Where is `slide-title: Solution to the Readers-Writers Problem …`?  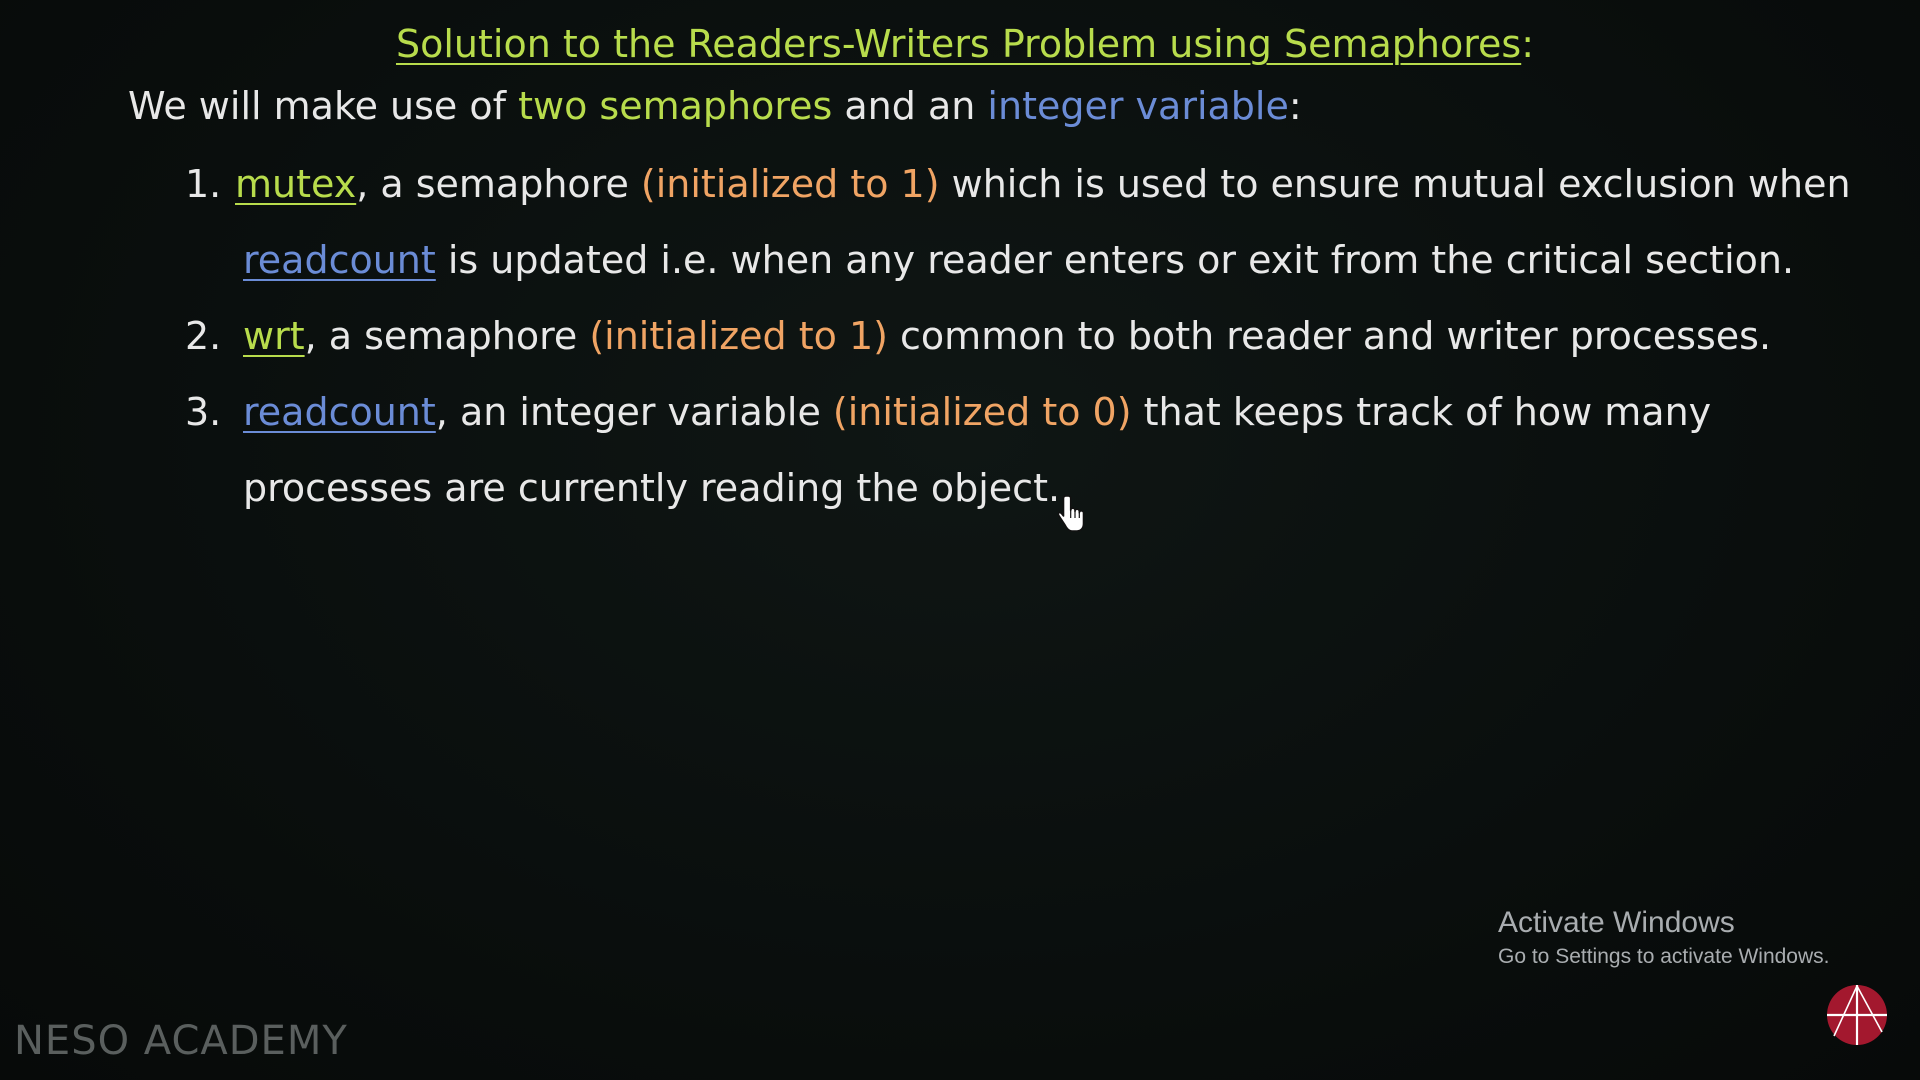 slide-title: Solution to the Readers-Writers Problem … is located at coordinates (960, 44).